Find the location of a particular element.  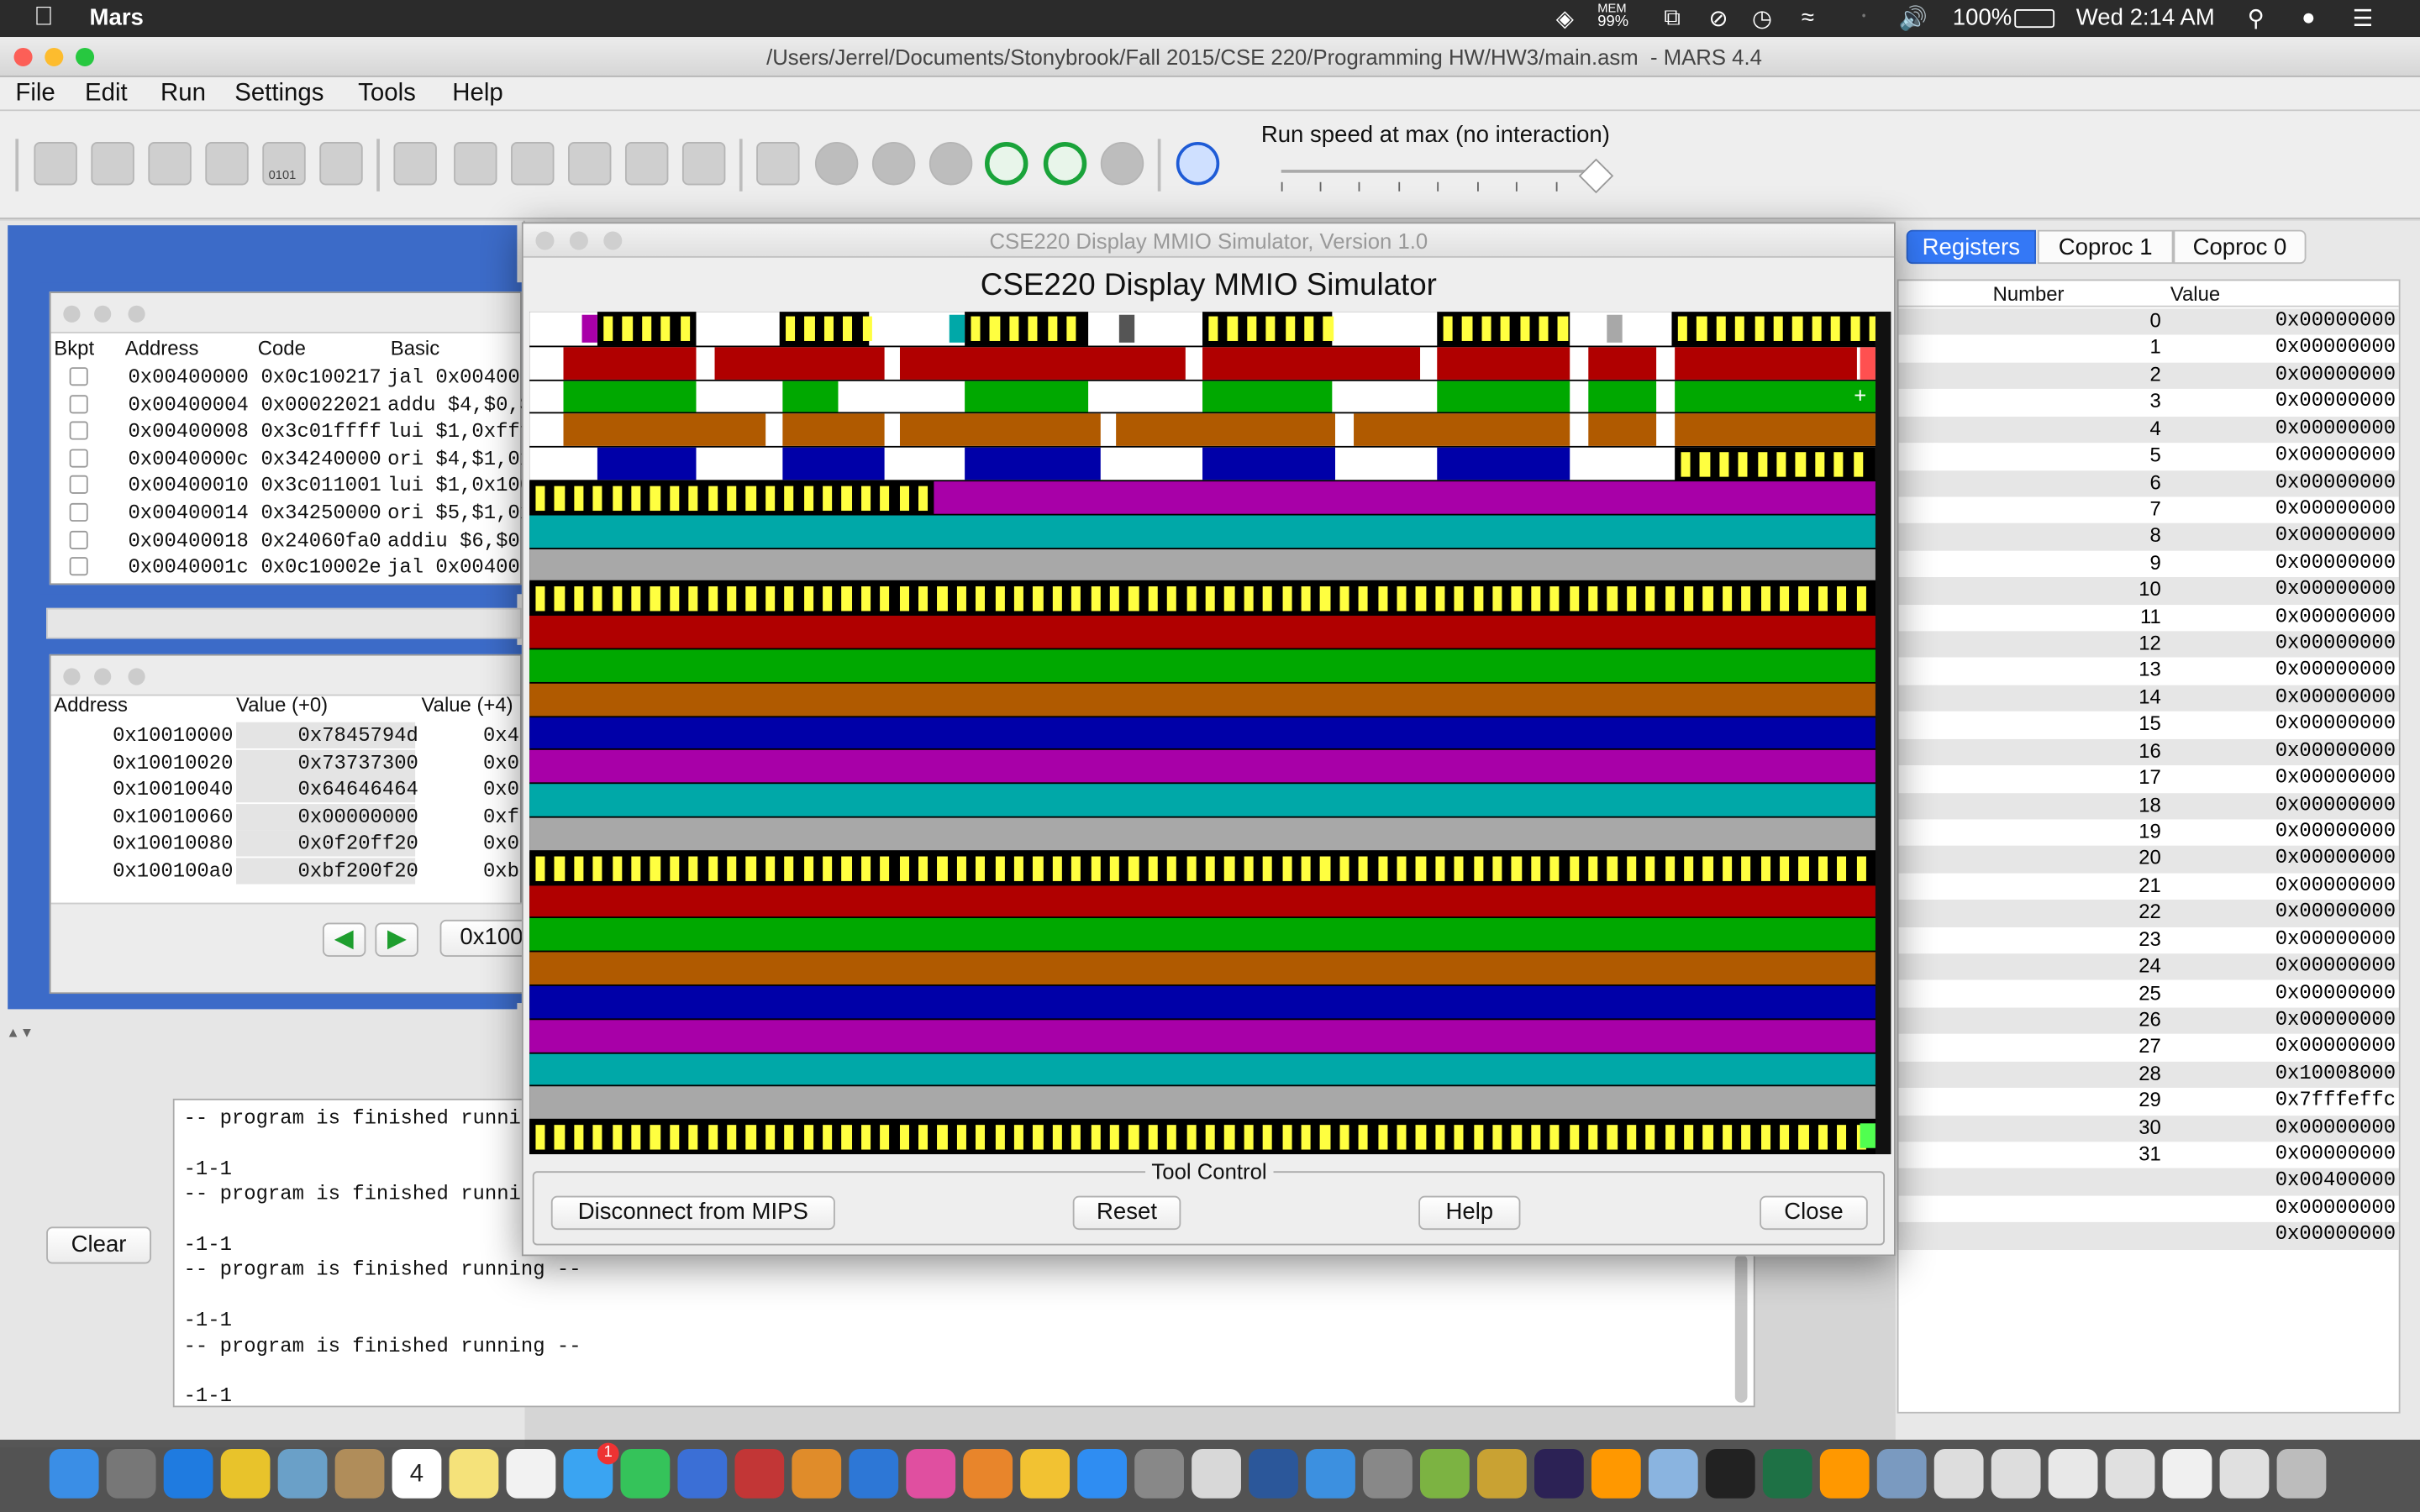

keynote-icon is located at coordinates (703, 1473).